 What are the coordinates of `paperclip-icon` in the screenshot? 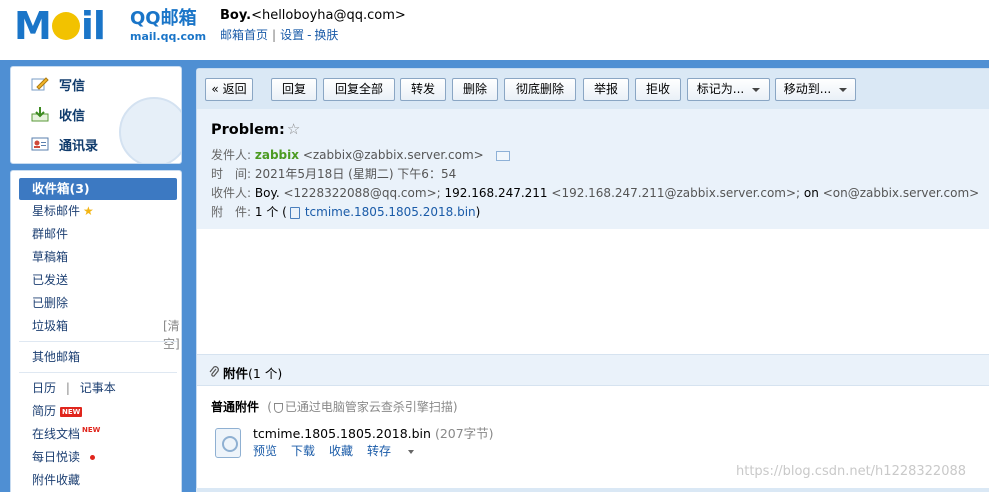 It's located at (214, 373).